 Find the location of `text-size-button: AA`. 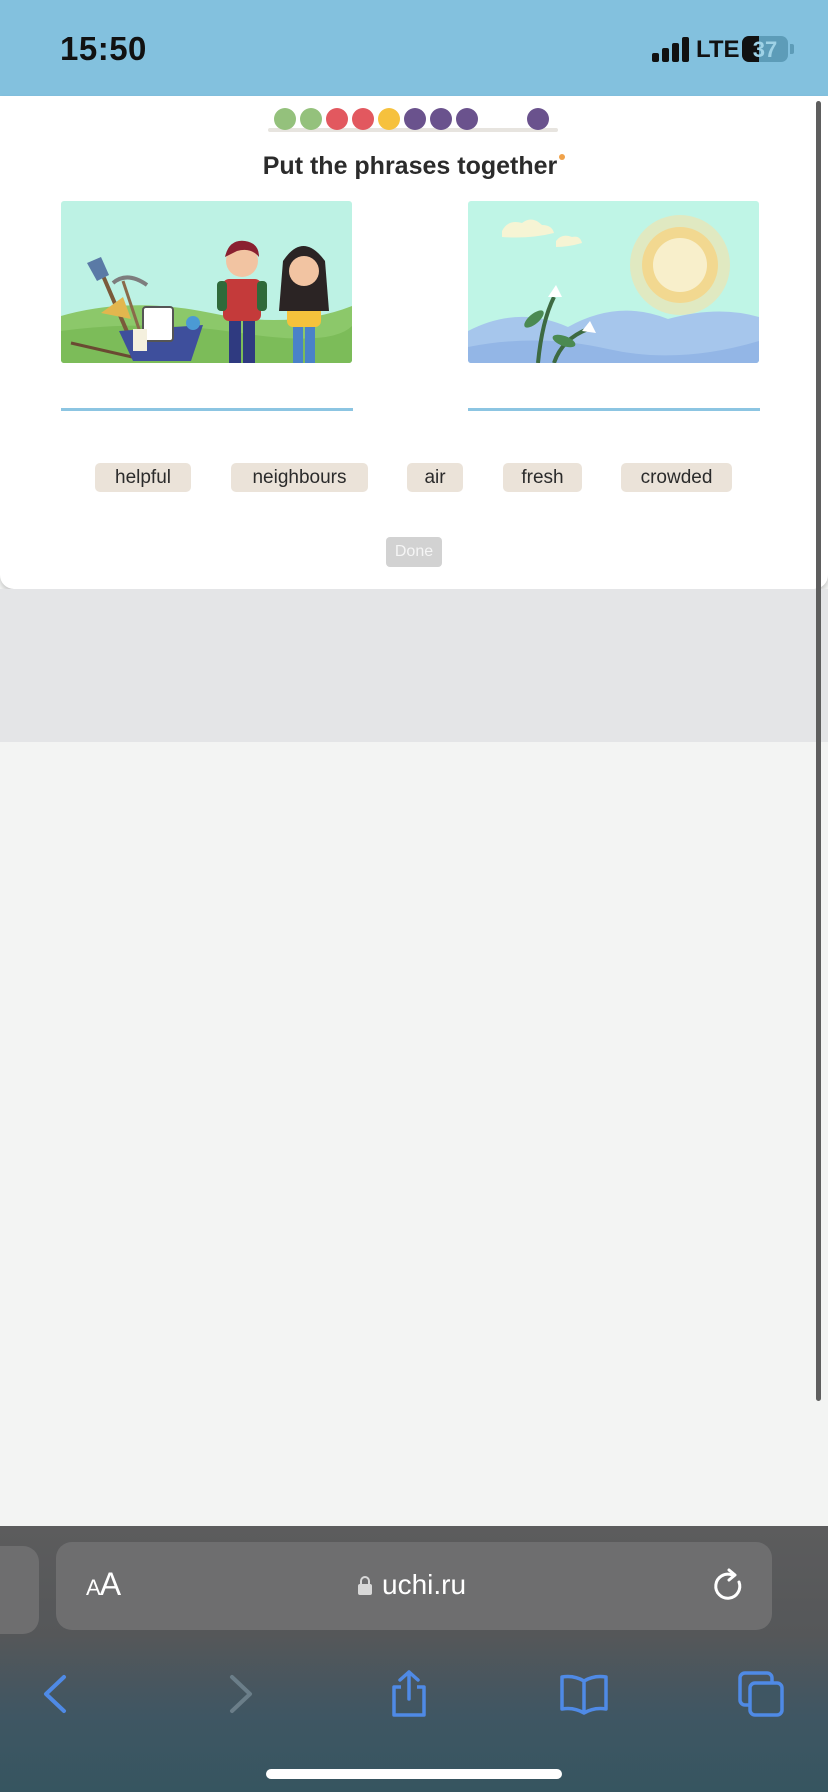

text-size-button: AA is located at coordinates (103, 1584).